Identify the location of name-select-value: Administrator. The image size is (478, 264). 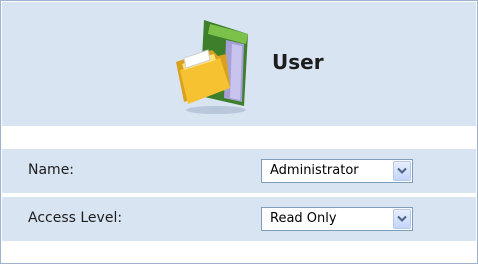
(314, 170).